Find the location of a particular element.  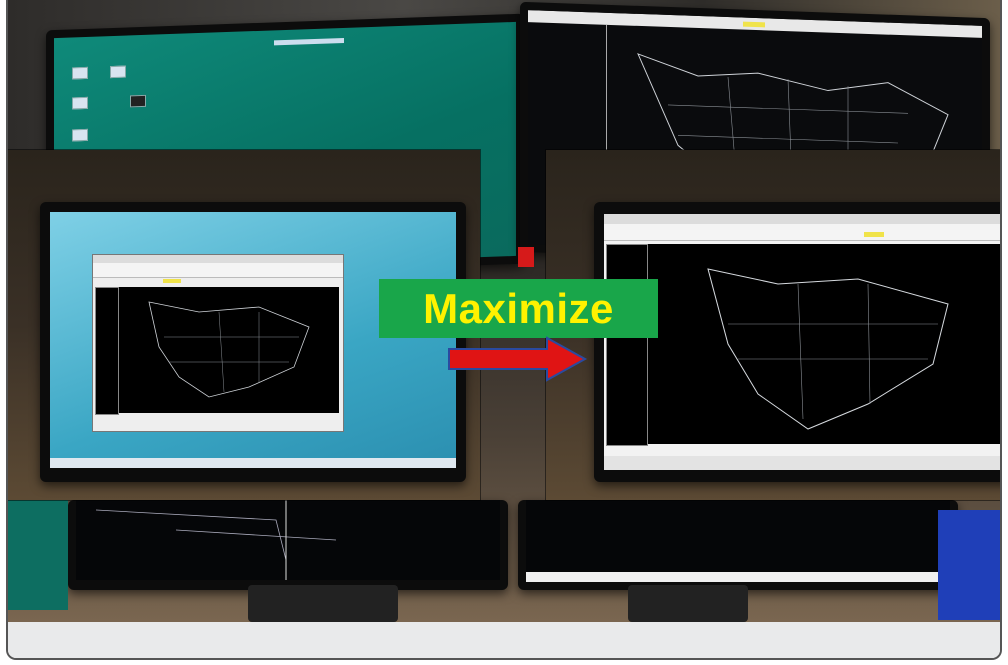

app-window-normal is located at coordinates (218, 343).